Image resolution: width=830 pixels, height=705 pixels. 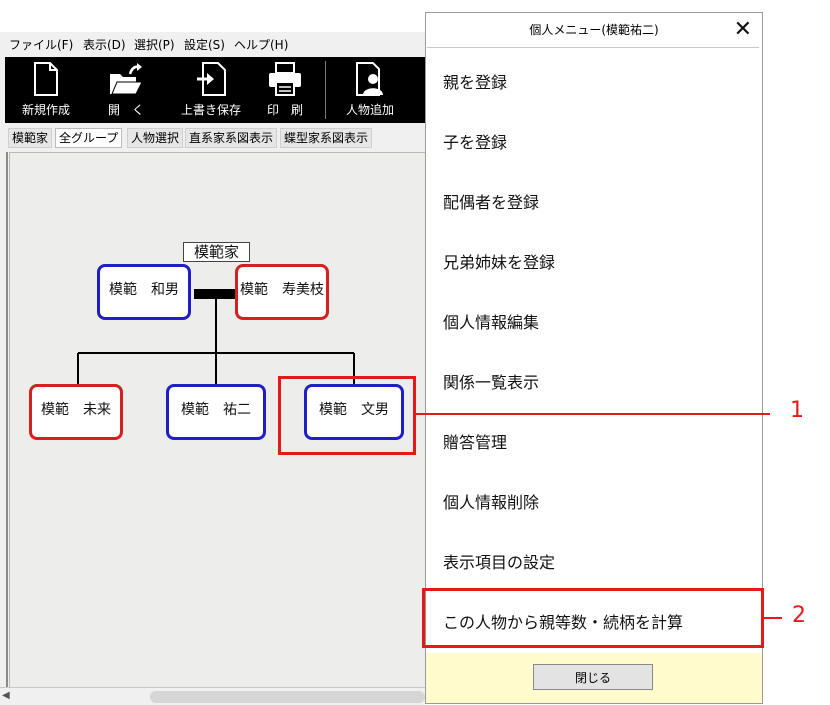 What do you see at coordinates (799, 615) in the screenshot?
I see `callout-number-2: 2` at bounding box center [799, 615].